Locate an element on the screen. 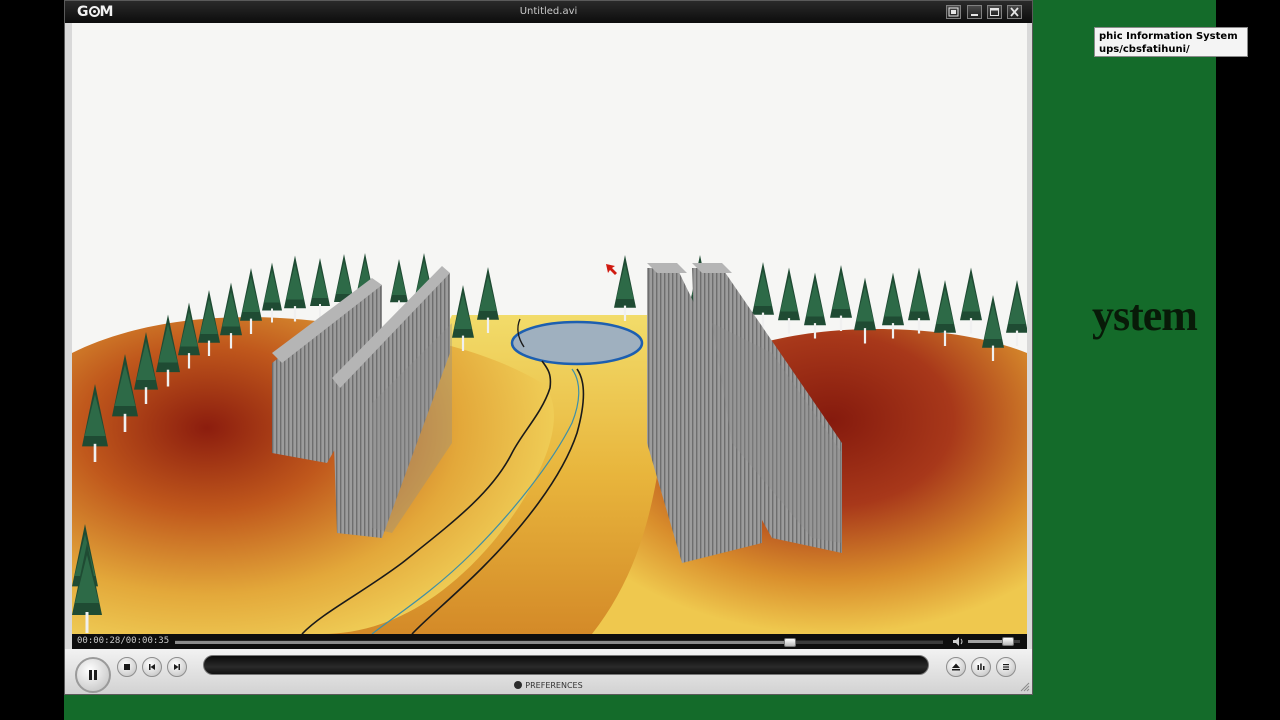 The height and width of the screenshot is (720, 1280). tooltip-line-1: phic Information System is located at coordinates (1168, 36).